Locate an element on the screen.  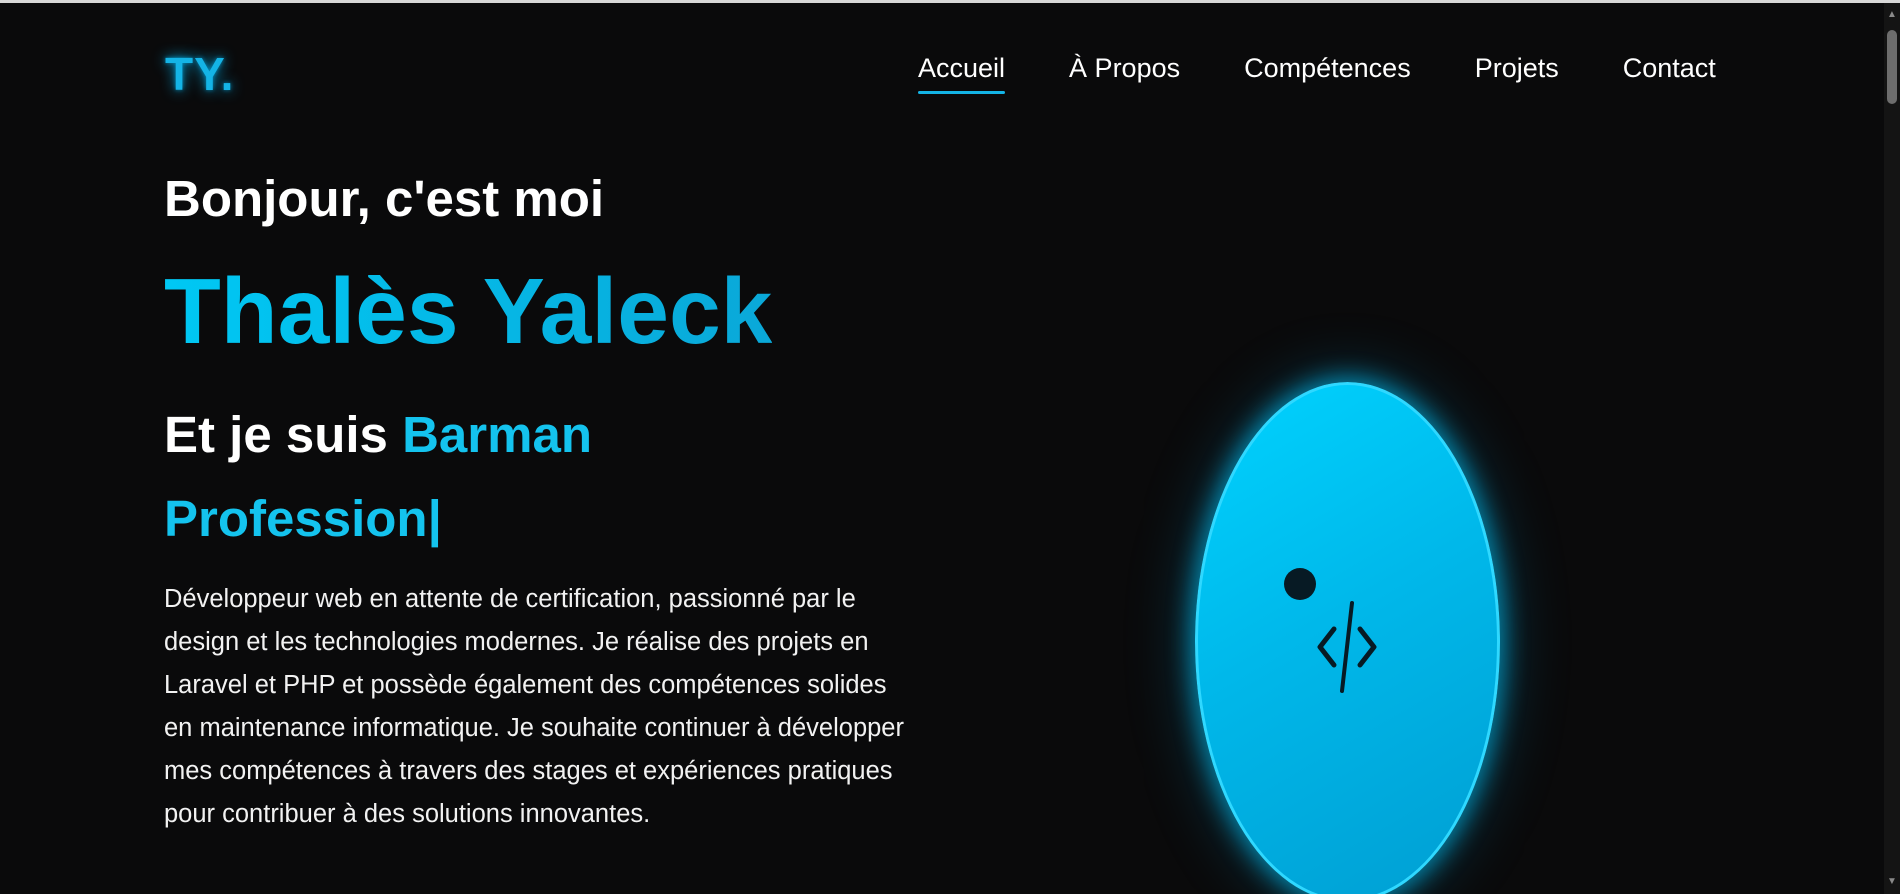
scrollbar-thumb is located at coordinates (1892, 67).